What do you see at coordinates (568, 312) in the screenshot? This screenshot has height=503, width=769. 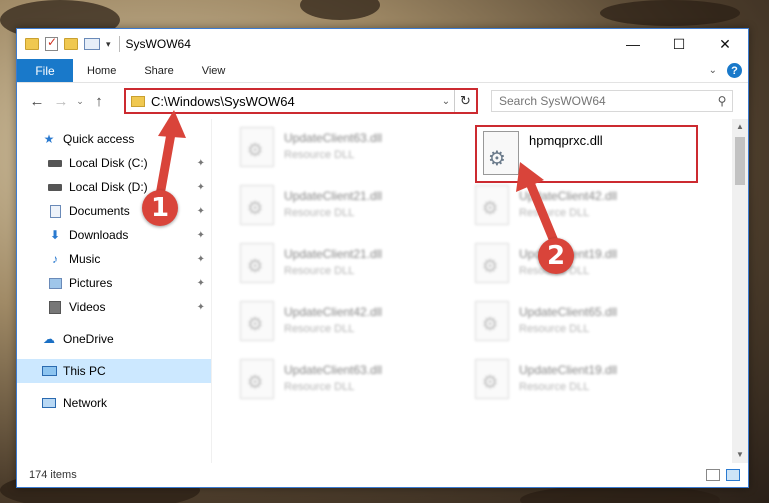 I see `file-name: UpdateClient65.dll` at bounding box center [568, 312].